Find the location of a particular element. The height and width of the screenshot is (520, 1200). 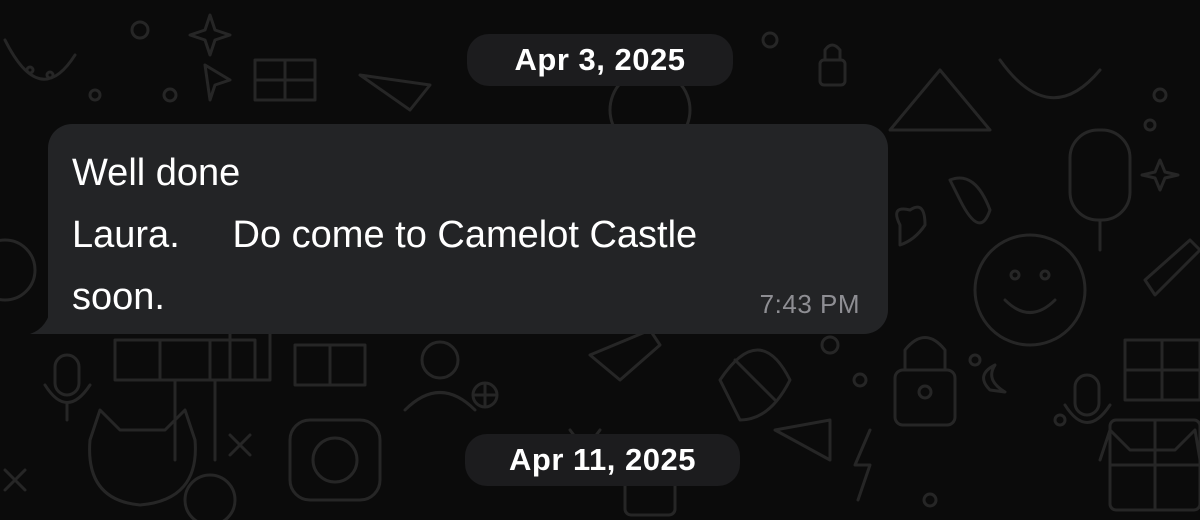

date-separator: Apr 11, 2025 is located at coordinates (602, 460).